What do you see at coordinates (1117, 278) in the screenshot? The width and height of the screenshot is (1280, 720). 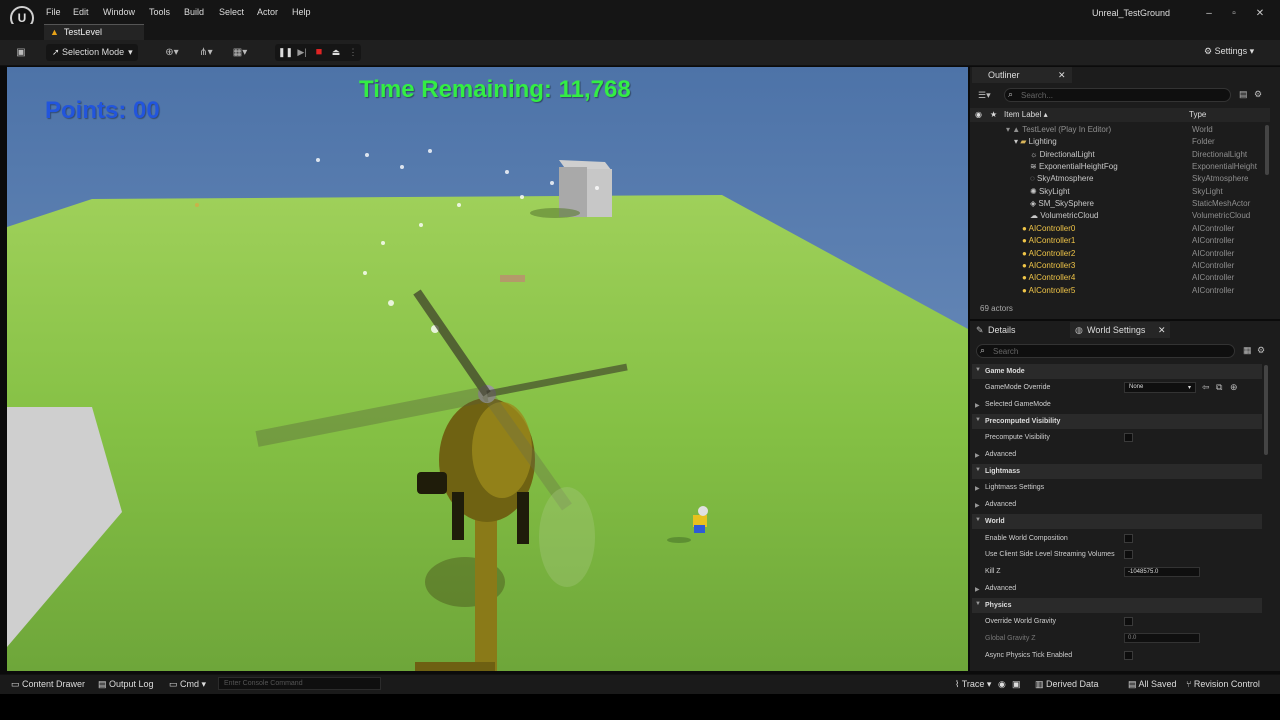 I see `outliner-row-aicontroller4: ● AIController4 AIController` at bounding box center [1117, 278].